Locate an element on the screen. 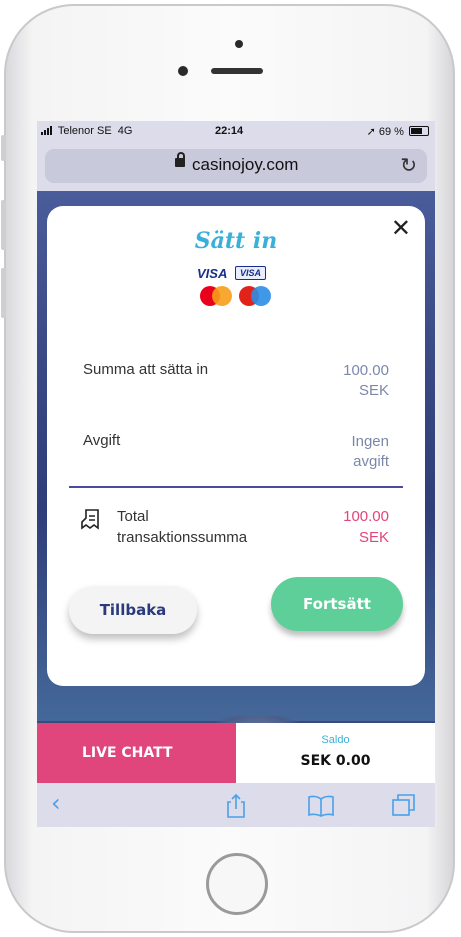 This screenshot has height=937, width=461. live-chat-button: LIVE CHATT is located at coordinates (136, 753).